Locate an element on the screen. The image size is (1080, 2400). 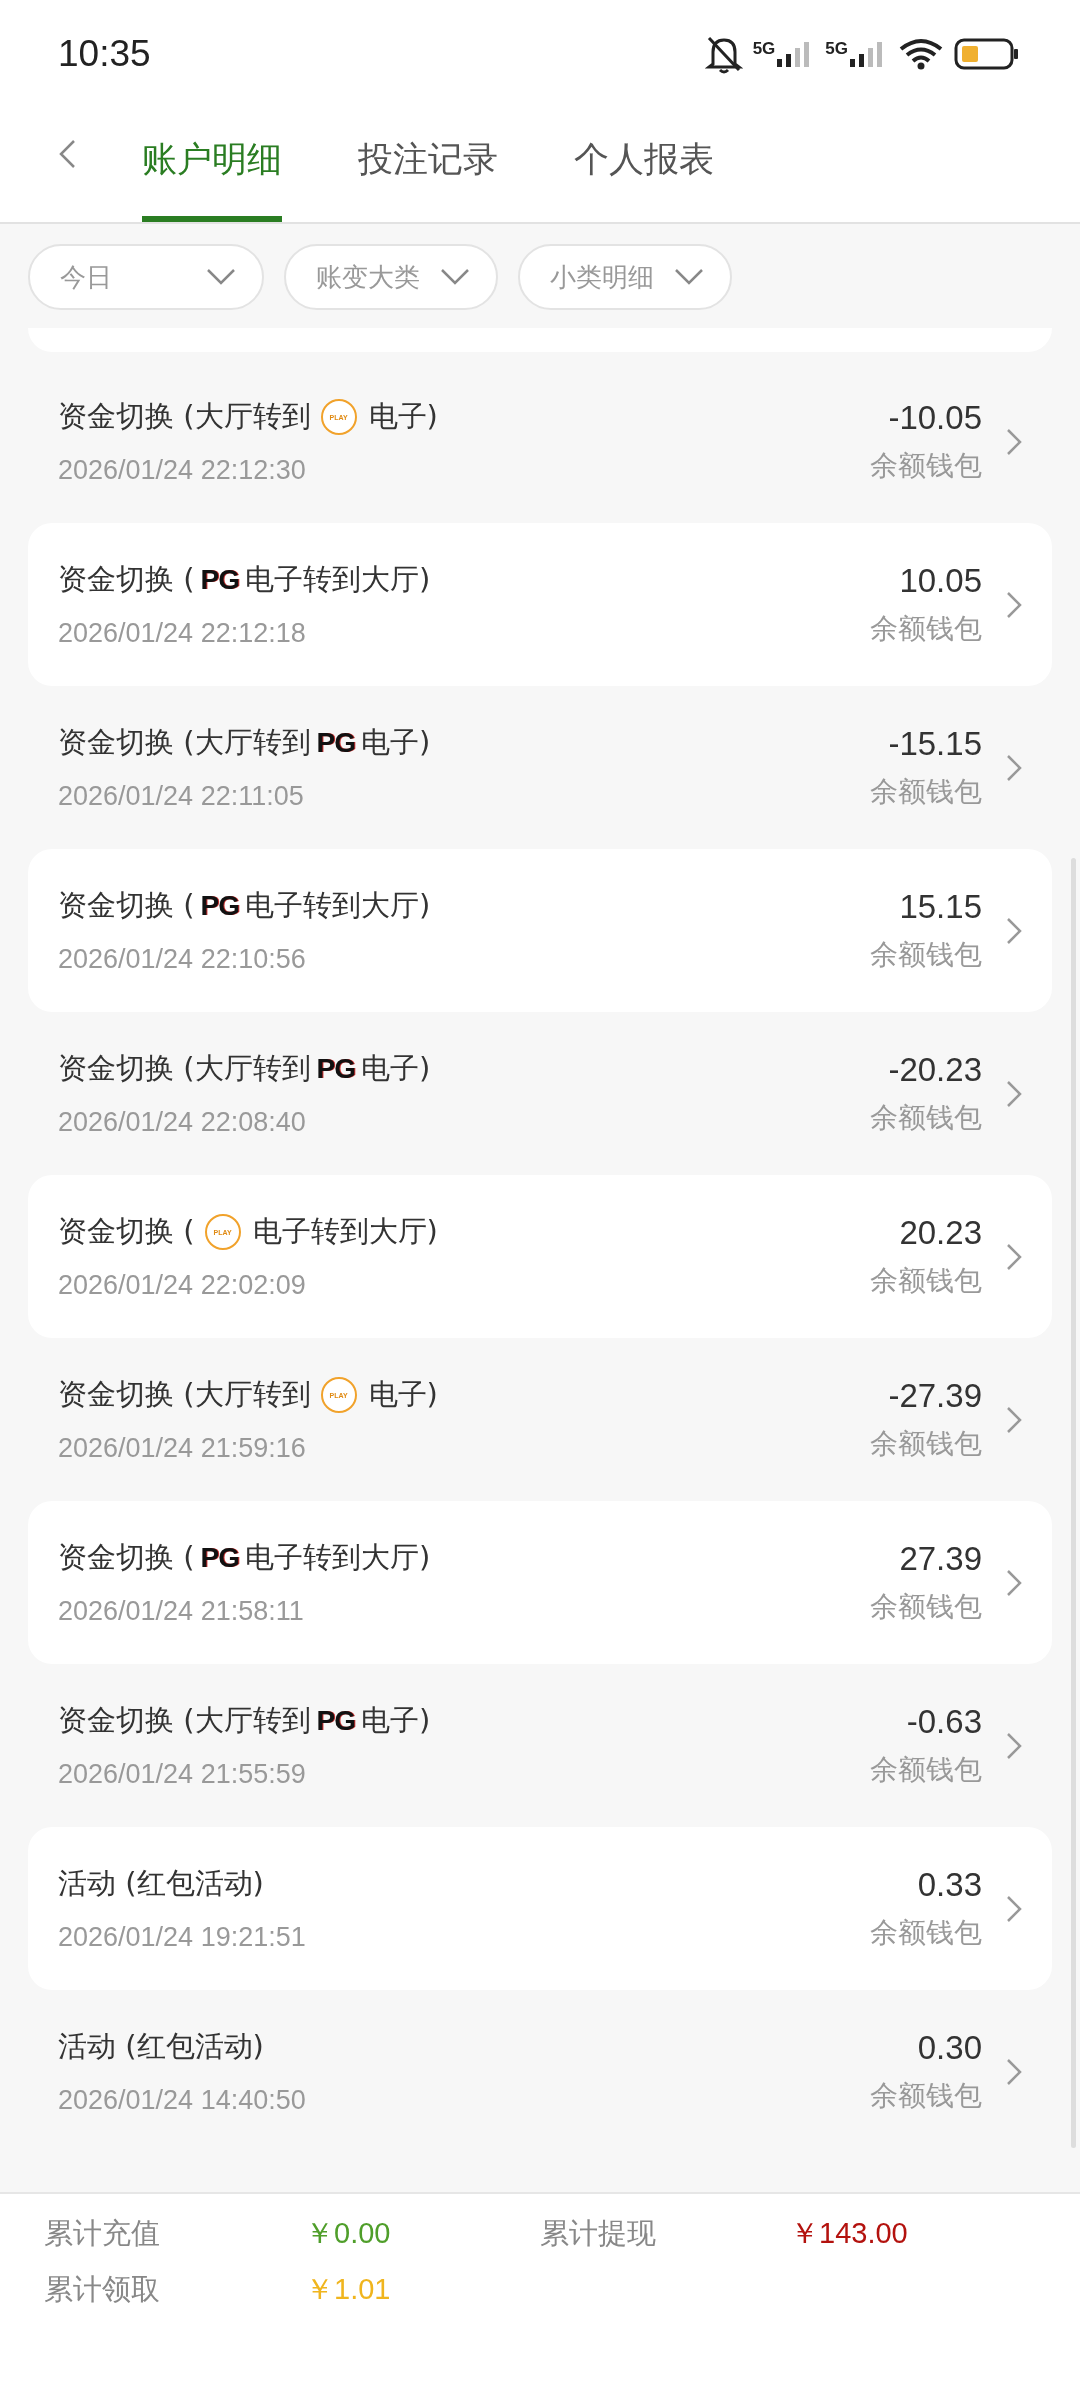
record-time: 2026/01/24 21:58:11 is located at coordinates (181, 1611).